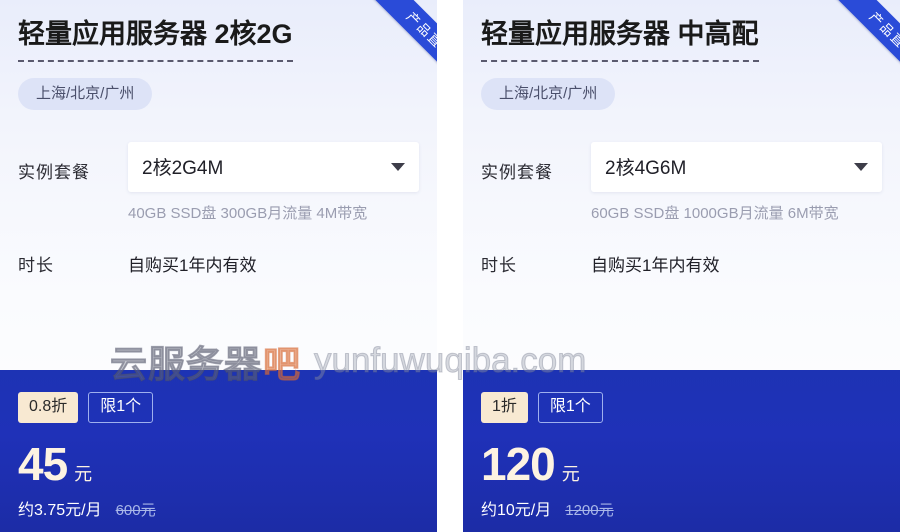 The image size is (900, 532). Describe the element at coordinates (60, 510) in the screenshot. I see `price-per-month: 约3.75元/月` at that location.